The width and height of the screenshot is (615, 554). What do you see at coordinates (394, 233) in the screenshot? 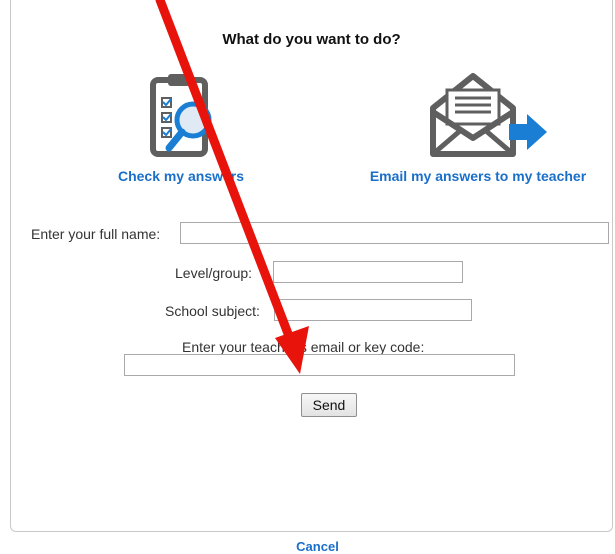
I see `full-name-input` at bounding box center [394, 233].